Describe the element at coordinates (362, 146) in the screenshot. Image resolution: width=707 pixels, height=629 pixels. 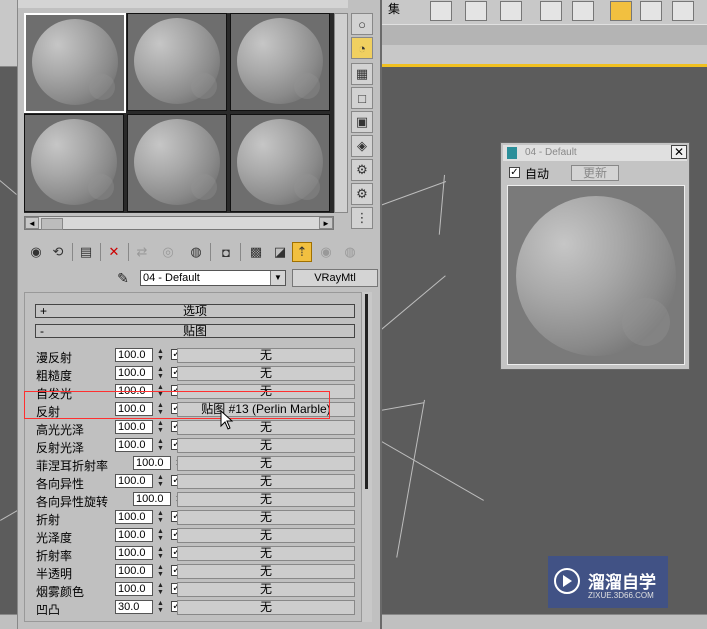
I see `make-preview-icon: ◈` at that location.